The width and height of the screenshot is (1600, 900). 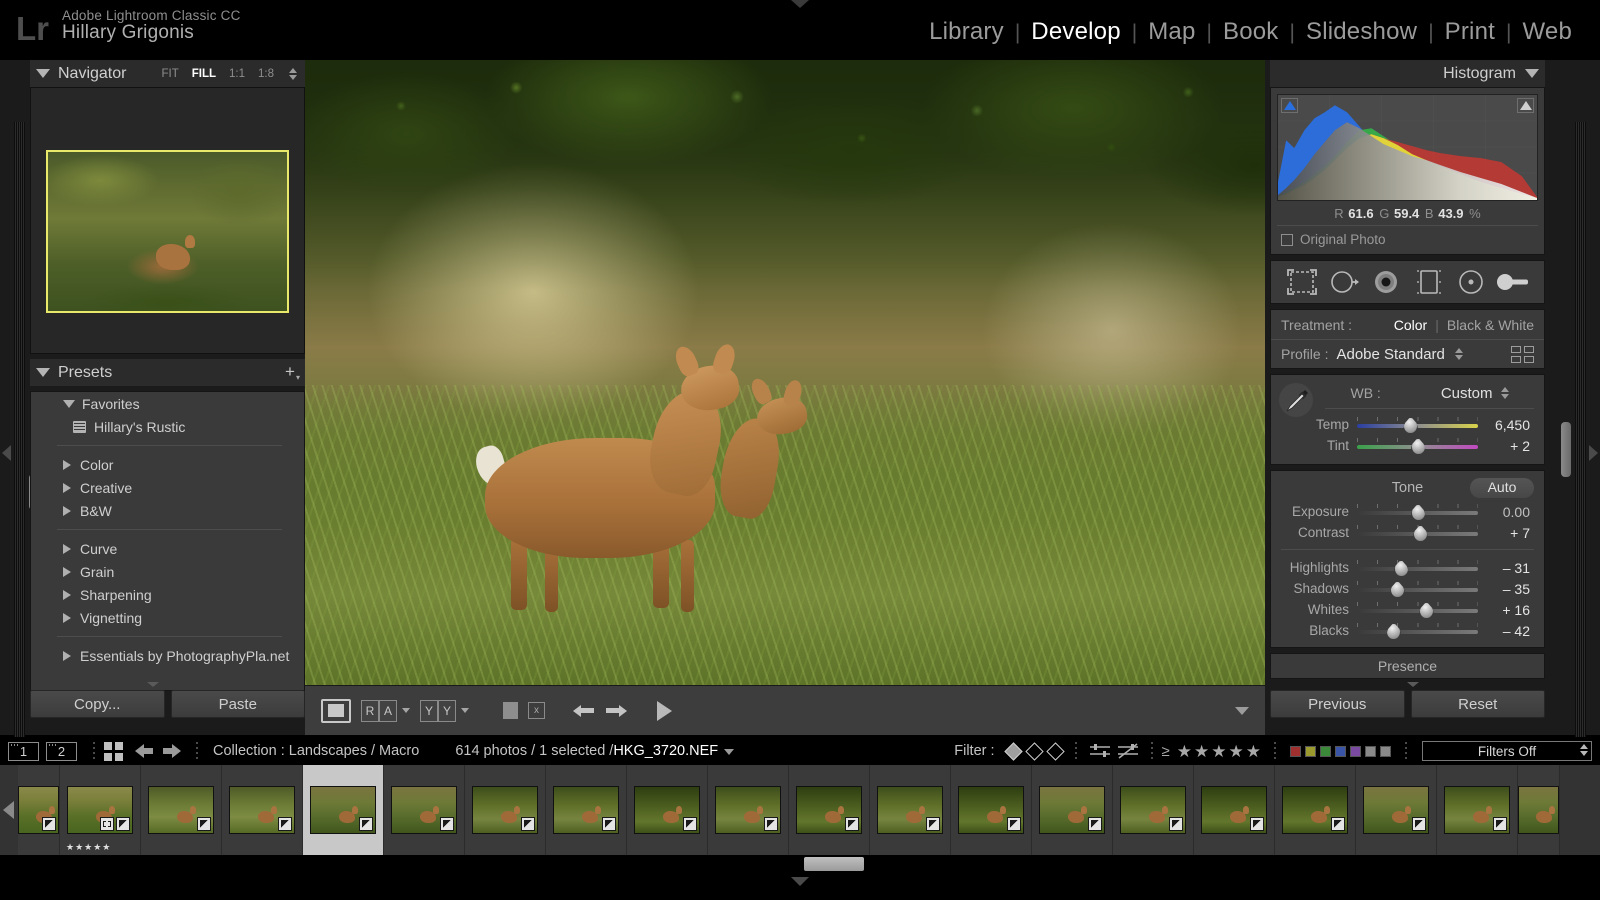 What do you see at coordinates (370, 710) in the screenshot?
I see `before-after-left: R` at bounding box center [370, 710].